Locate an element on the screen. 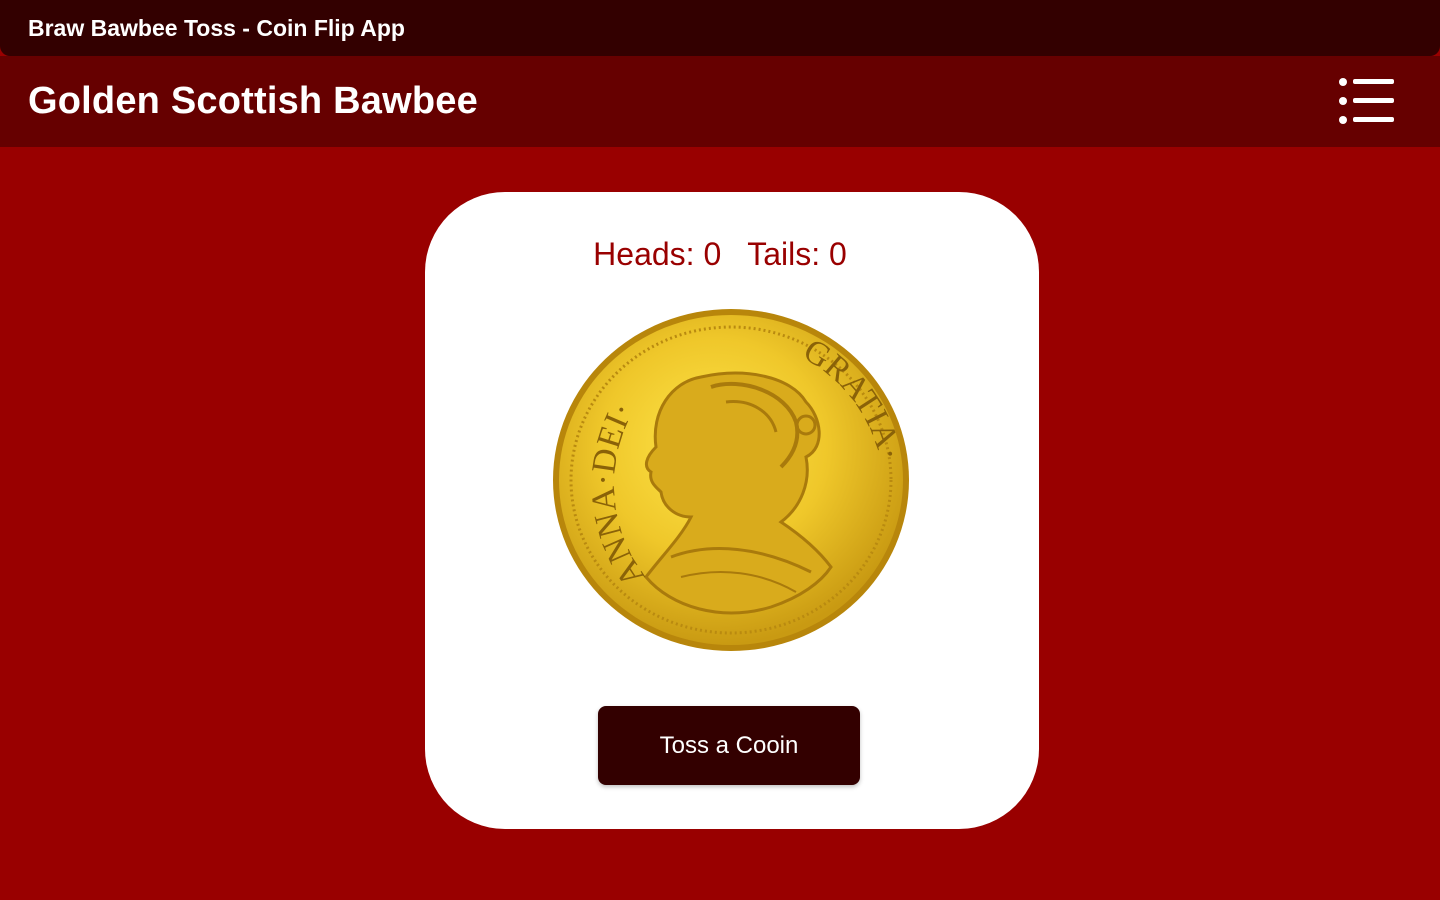  scoreboard: Heads: 0 Tails: 0 is located at coordinates (720, 254).